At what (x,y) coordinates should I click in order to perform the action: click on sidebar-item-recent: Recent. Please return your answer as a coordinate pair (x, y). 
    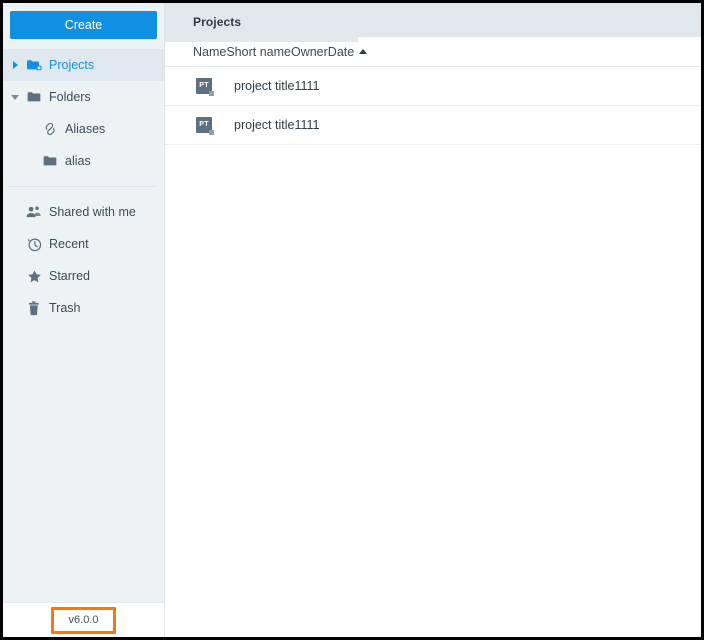
    Looking at the image, I should click on (83, 244).